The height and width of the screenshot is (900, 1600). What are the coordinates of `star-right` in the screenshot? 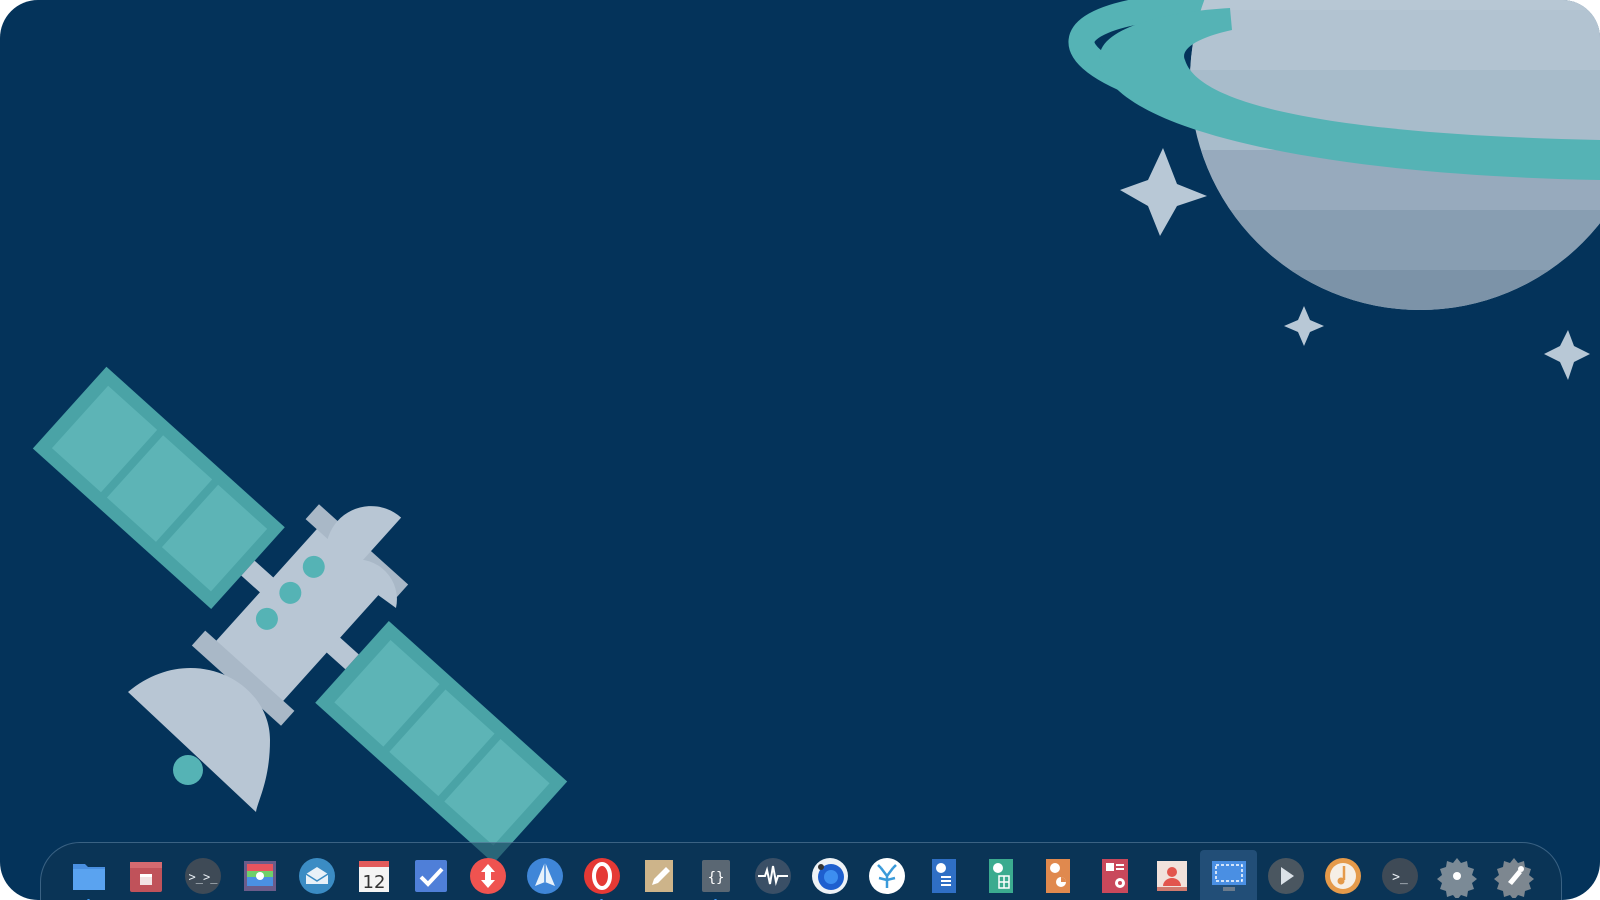 It's located at (1567, 355).